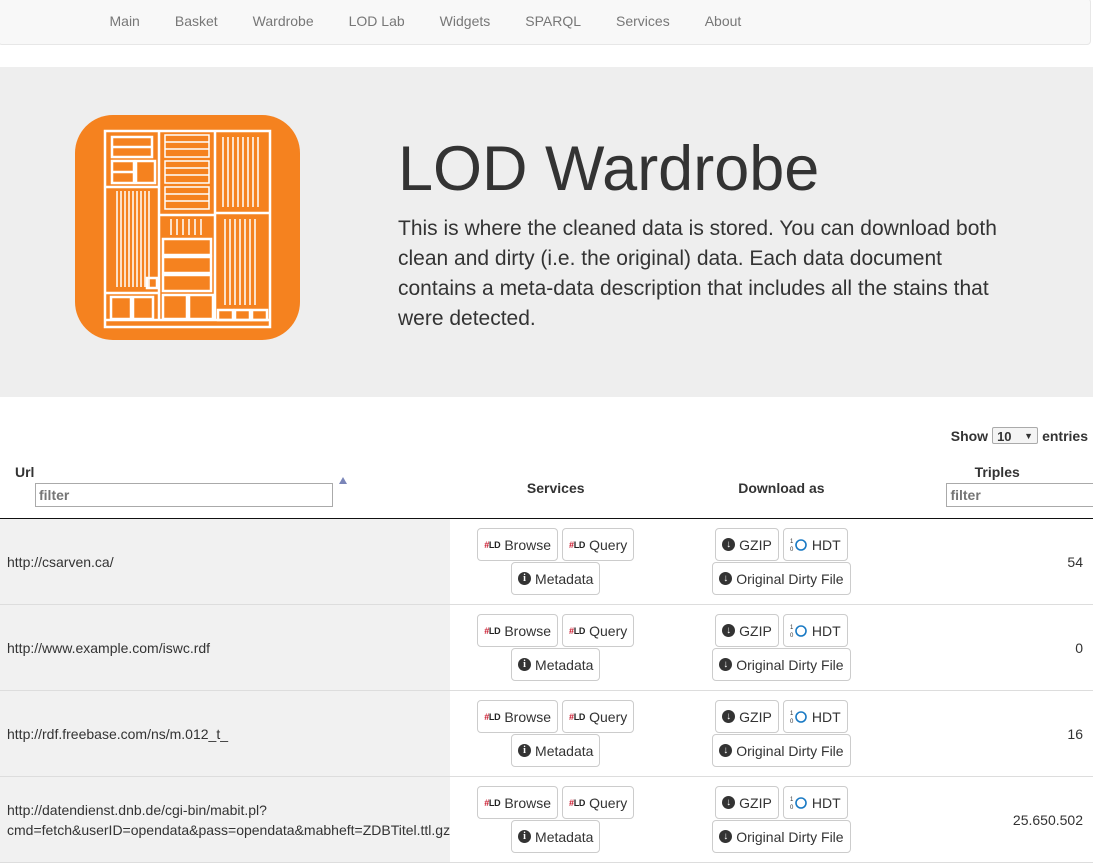 Image resolution: width=1093 pixels, height=863 pixels. What do you see at coordinates (556, 488) in the screenshot?
I see `column-header-services: Services` at bounding box center [556, 488].